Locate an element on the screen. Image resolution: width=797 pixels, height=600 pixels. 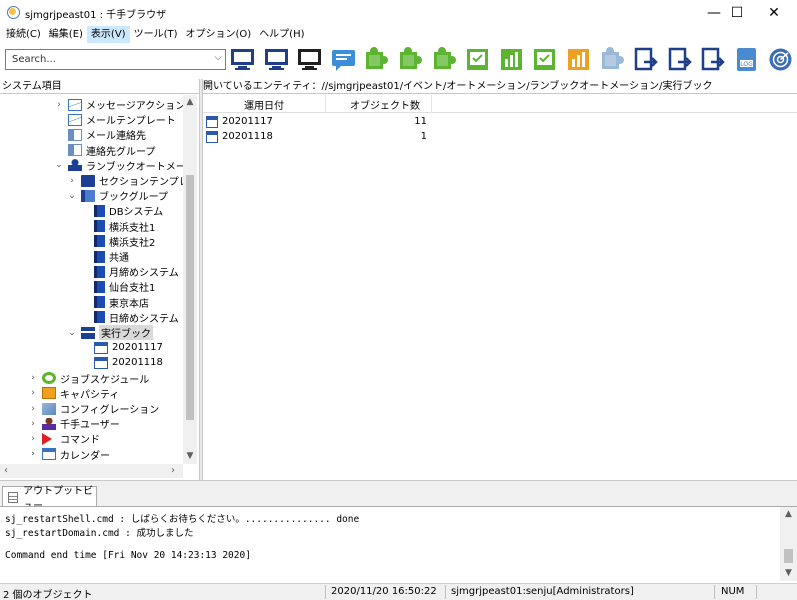
menu-item: 表示(V) is located at coordinates (108, 34).